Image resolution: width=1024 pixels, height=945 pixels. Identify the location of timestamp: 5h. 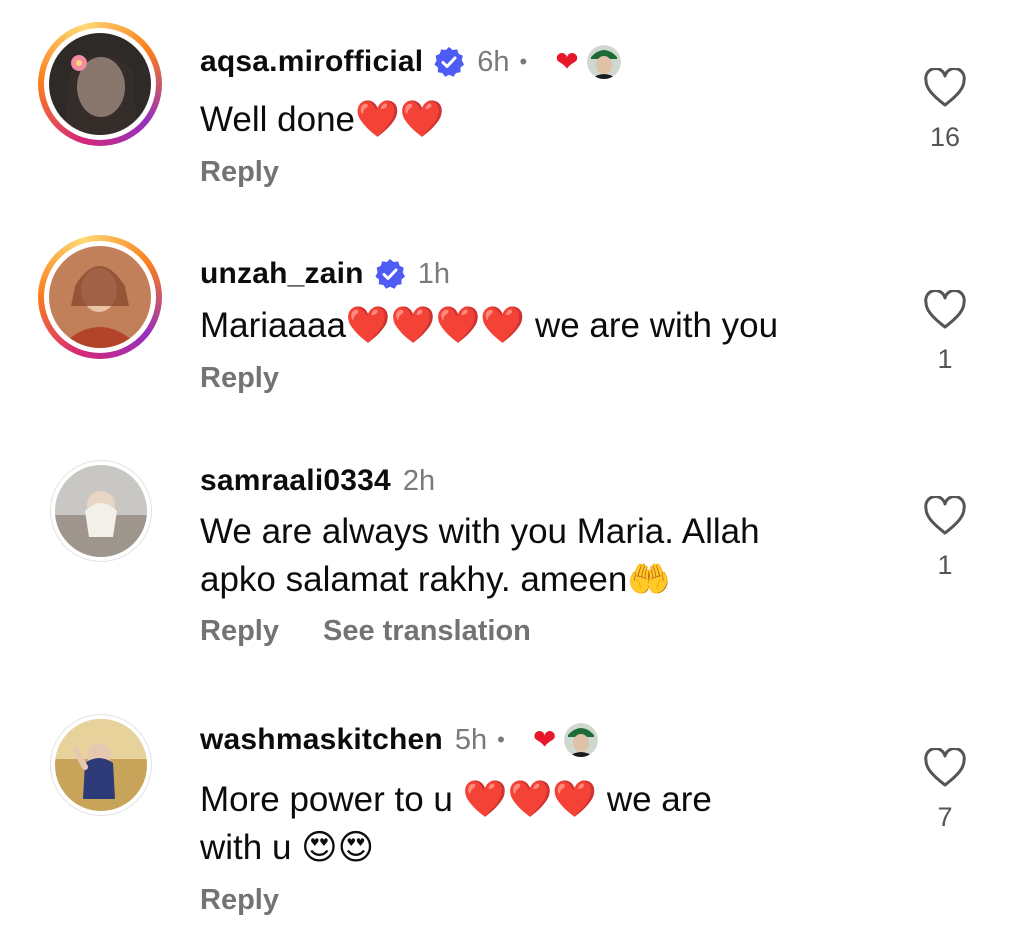
(471, 739).